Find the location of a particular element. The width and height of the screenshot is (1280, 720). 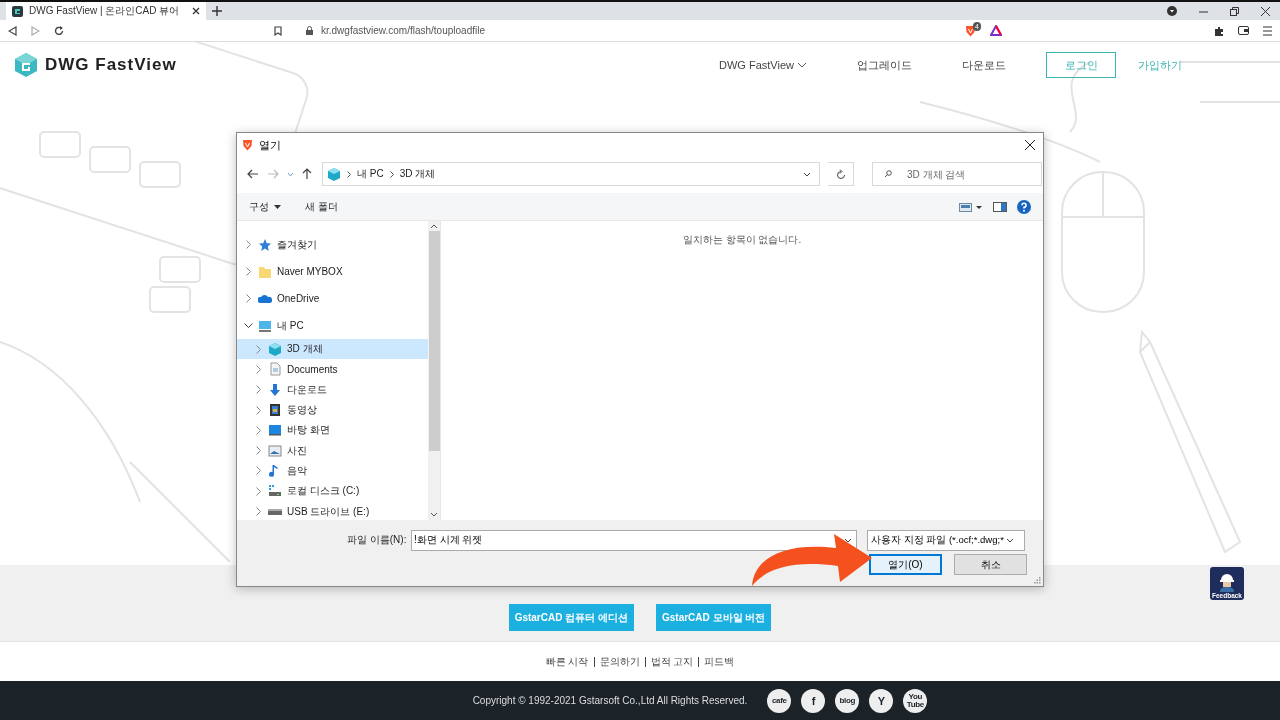

logo-text: DWG FastView is located at coordinates (111, 65).